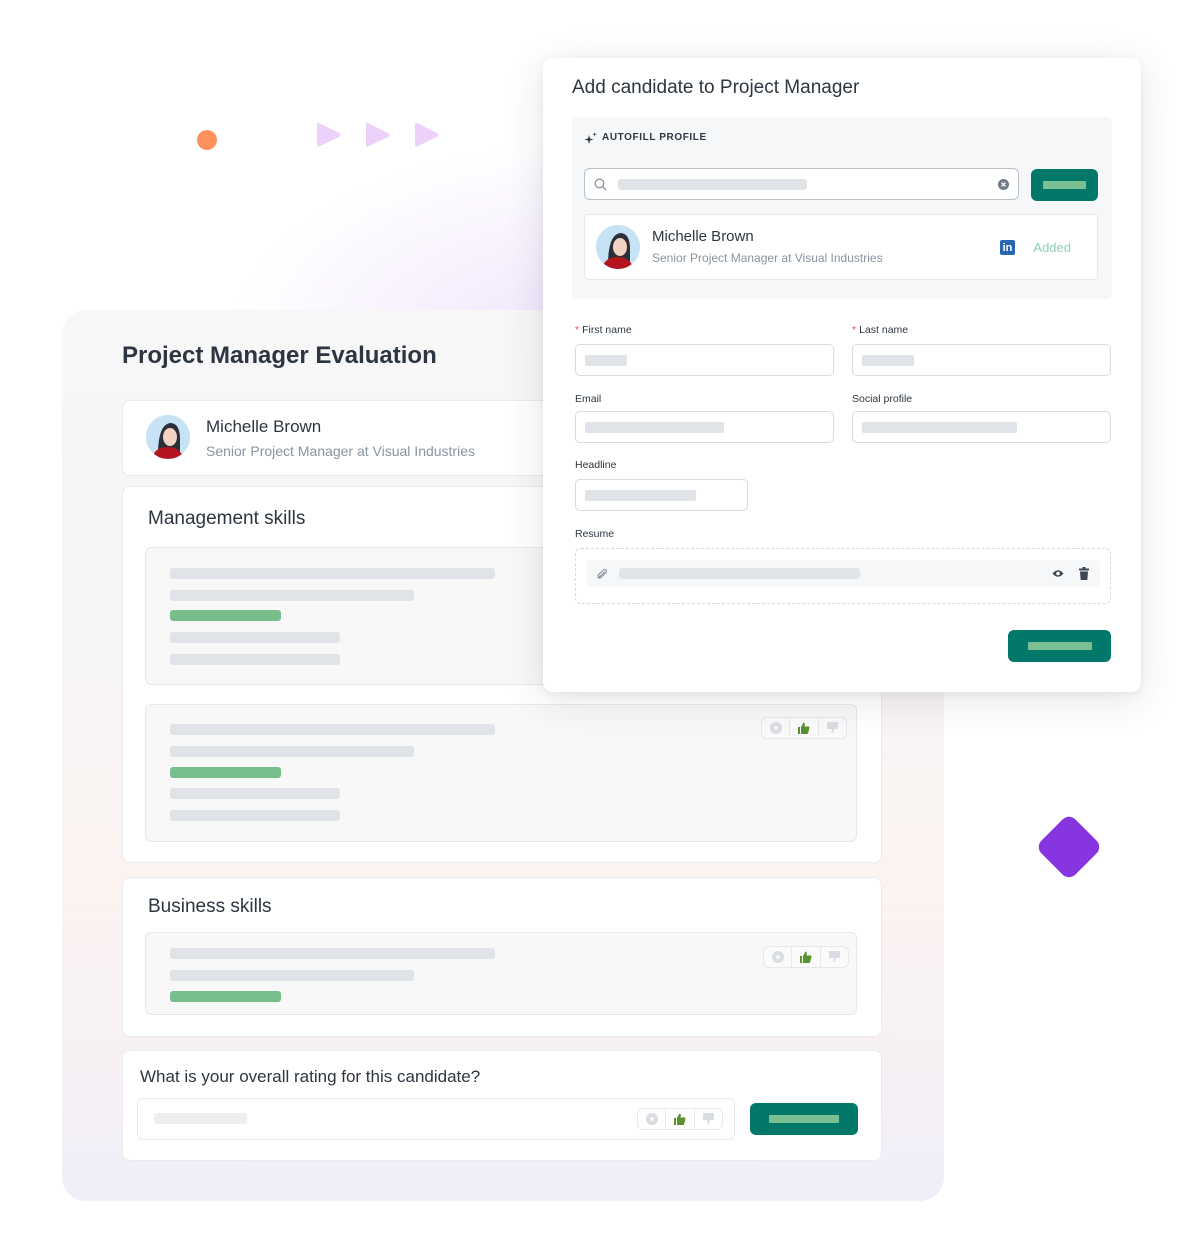  What do you see at coordinates (207, 140) in the screenshot?
I see `decorative-dot` at bounding box center [207, 140].